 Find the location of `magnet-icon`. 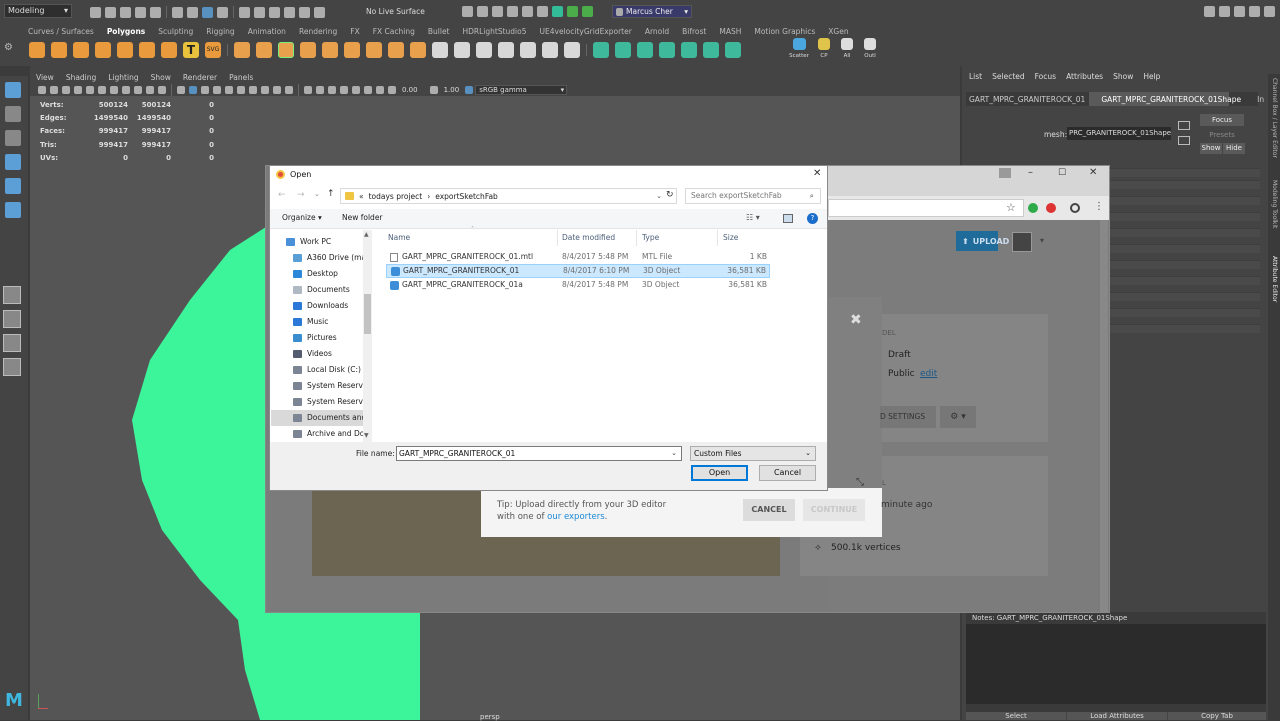

magnet-icon is located at coordinates (319, 12).